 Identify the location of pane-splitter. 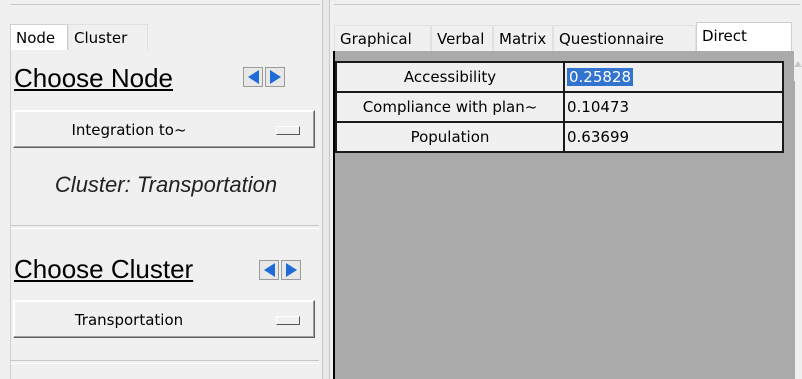
(326, 189).